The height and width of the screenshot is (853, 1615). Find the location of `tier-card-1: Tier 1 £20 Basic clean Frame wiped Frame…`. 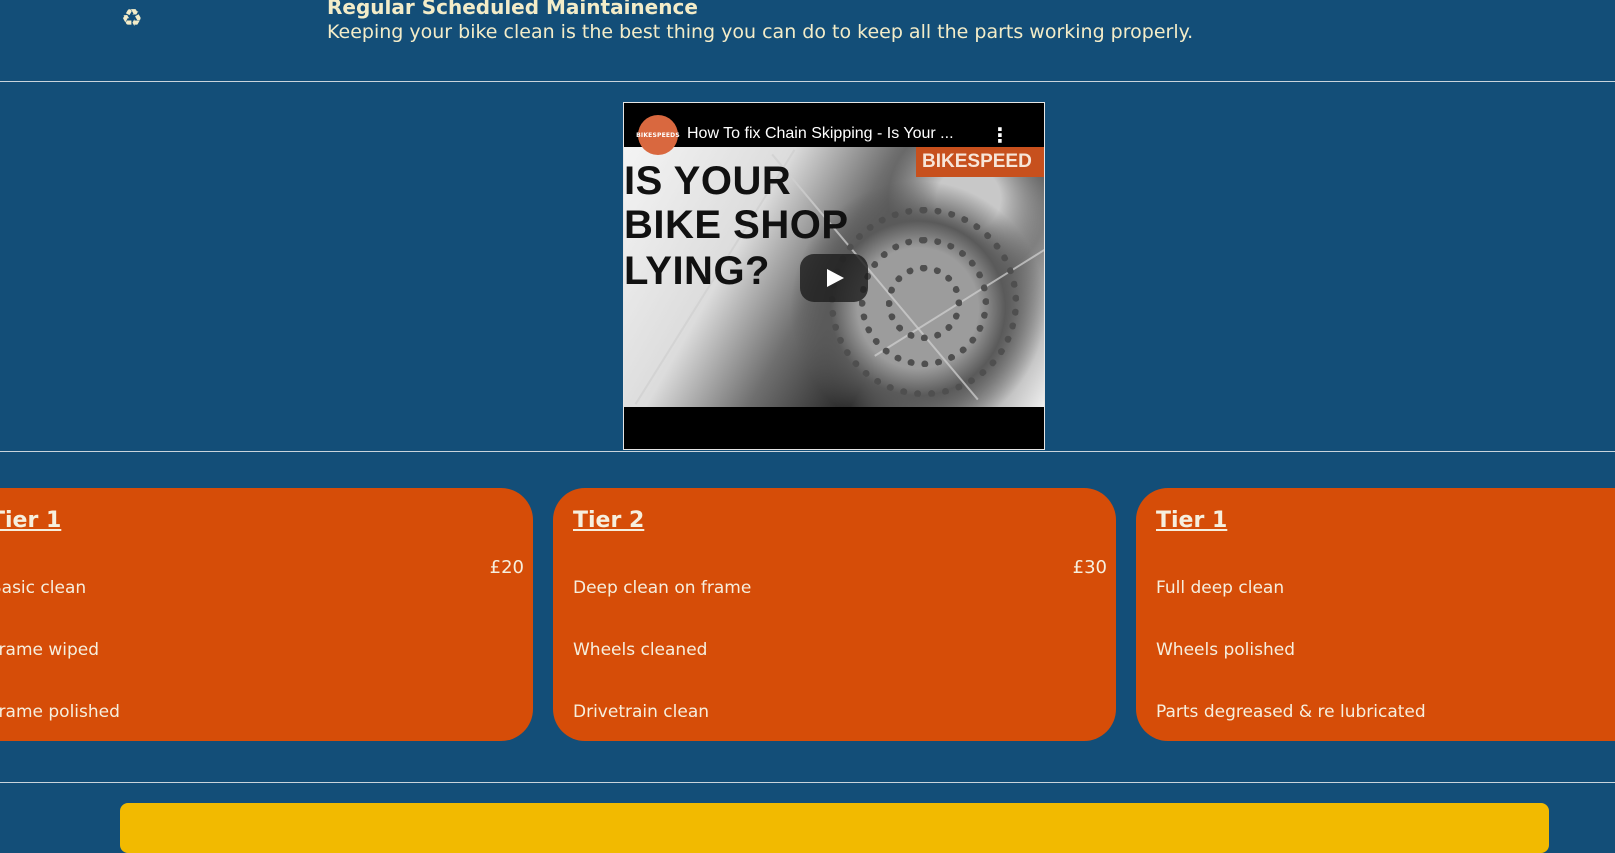

tier-card-1: Tier 1 £20 Basic clean Frame wiped Frame… is located at coordinates (266, 614).